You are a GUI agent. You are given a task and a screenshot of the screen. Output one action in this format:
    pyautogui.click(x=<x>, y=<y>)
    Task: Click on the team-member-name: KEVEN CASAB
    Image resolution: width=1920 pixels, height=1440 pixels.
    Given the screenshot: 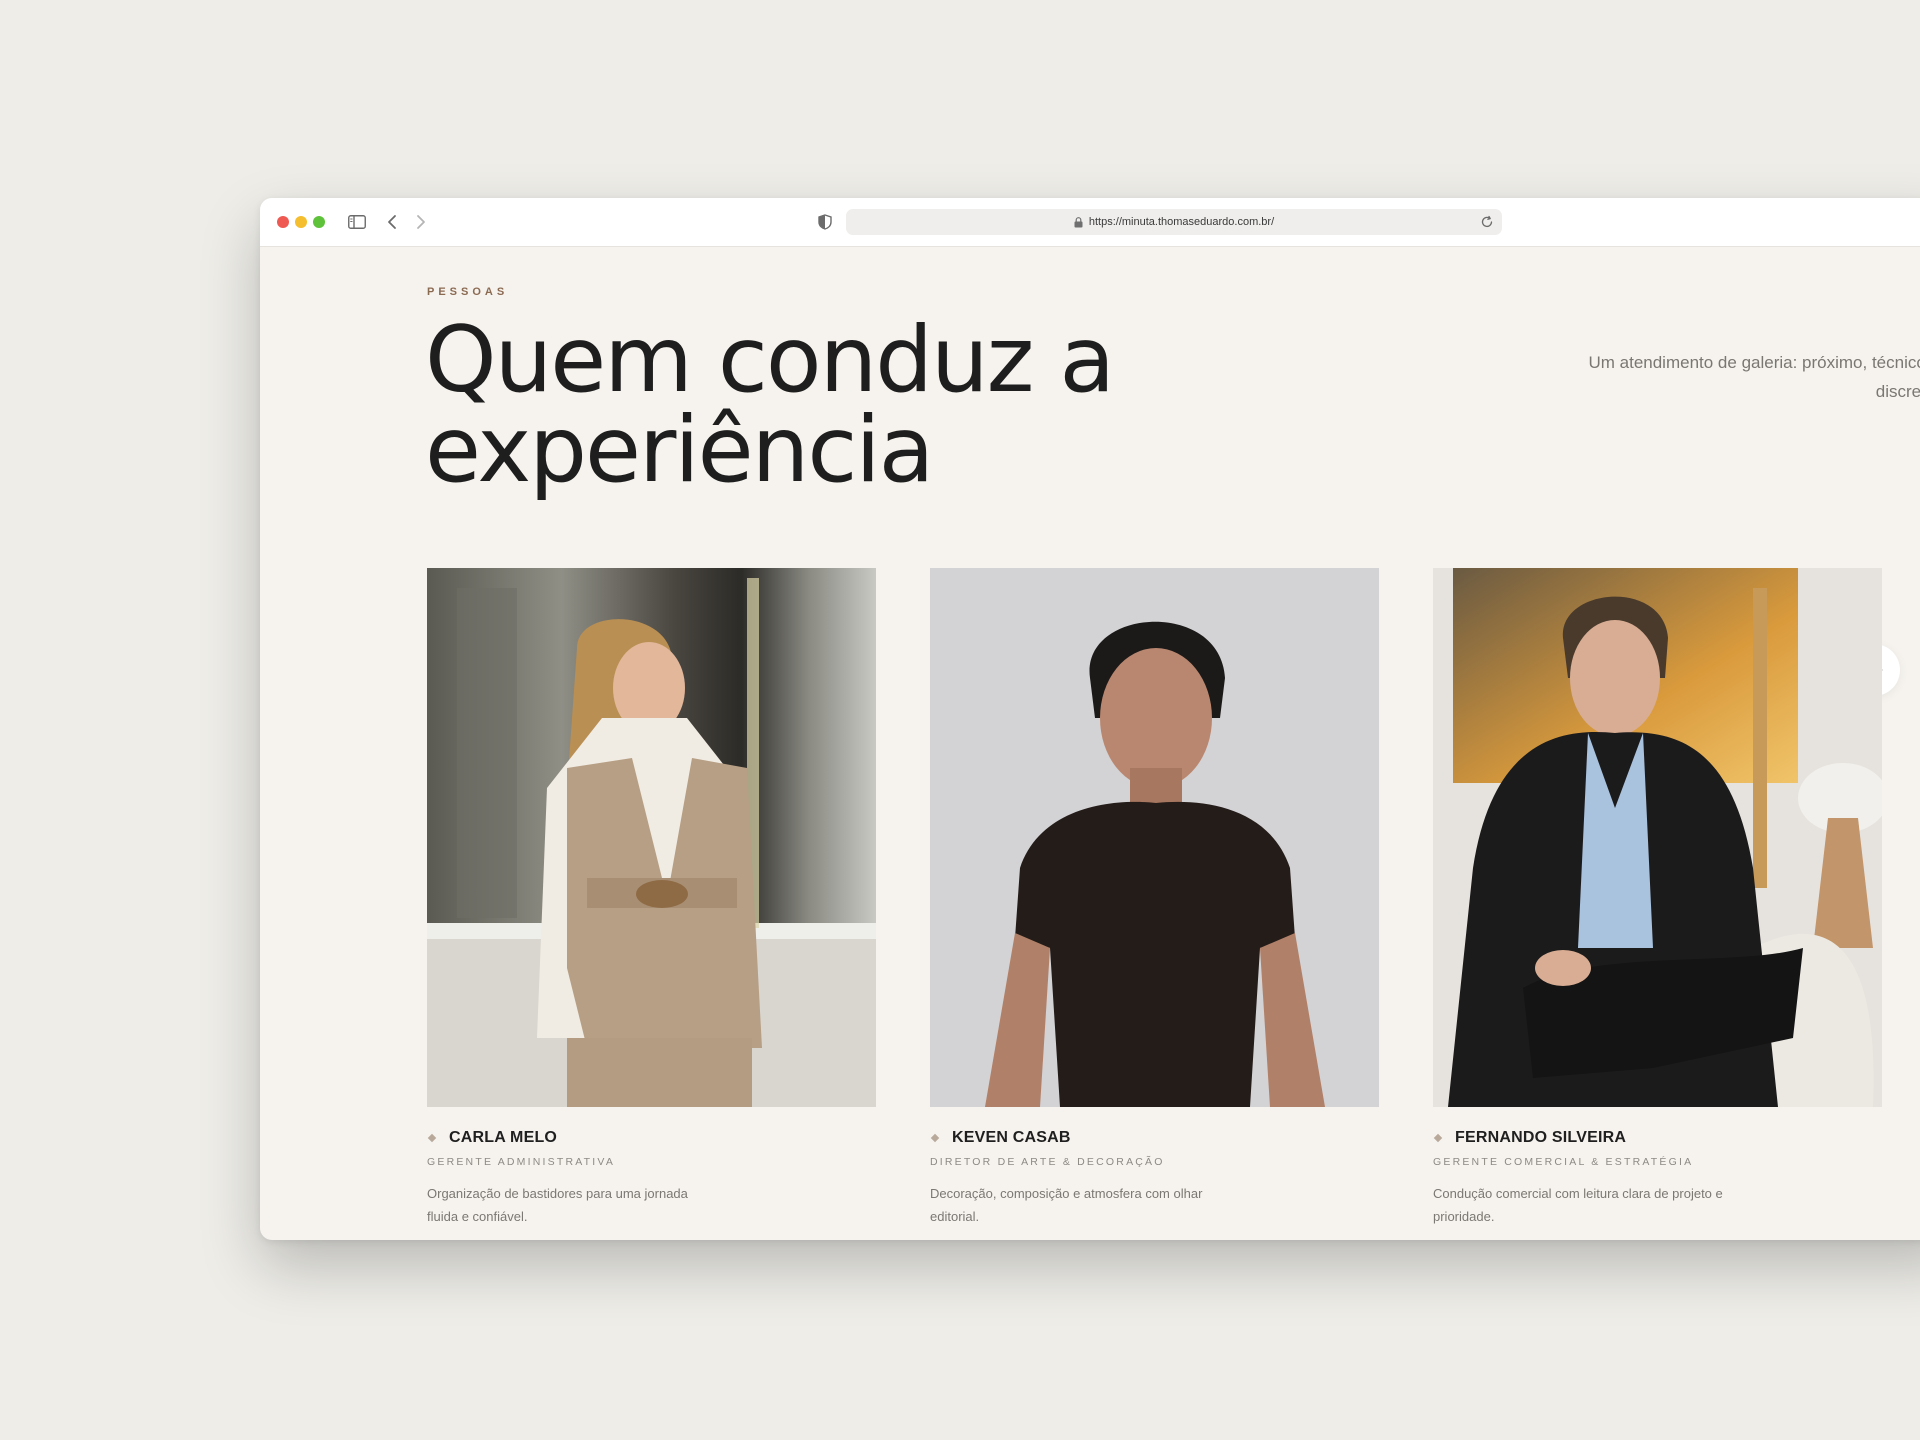 What is the action you would take?
    pyautogui.click(x=1011, y=1137)
    